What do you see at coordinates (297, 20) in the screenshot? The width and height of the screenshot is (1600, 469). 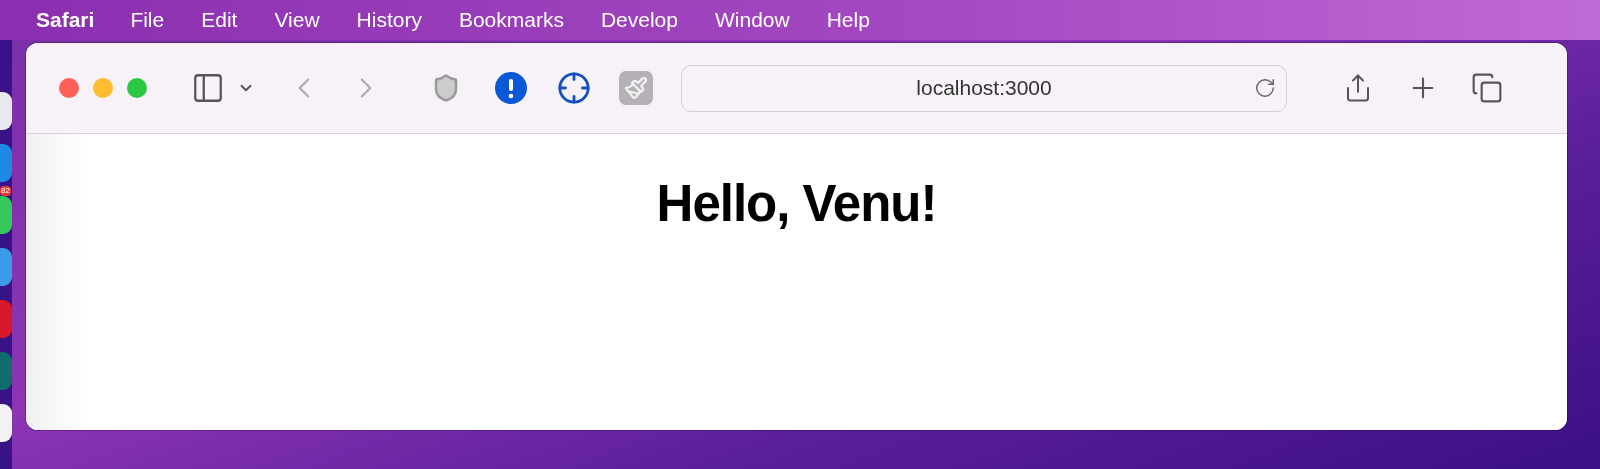 I see `menu-item: View` at bounding box center [297, 20].